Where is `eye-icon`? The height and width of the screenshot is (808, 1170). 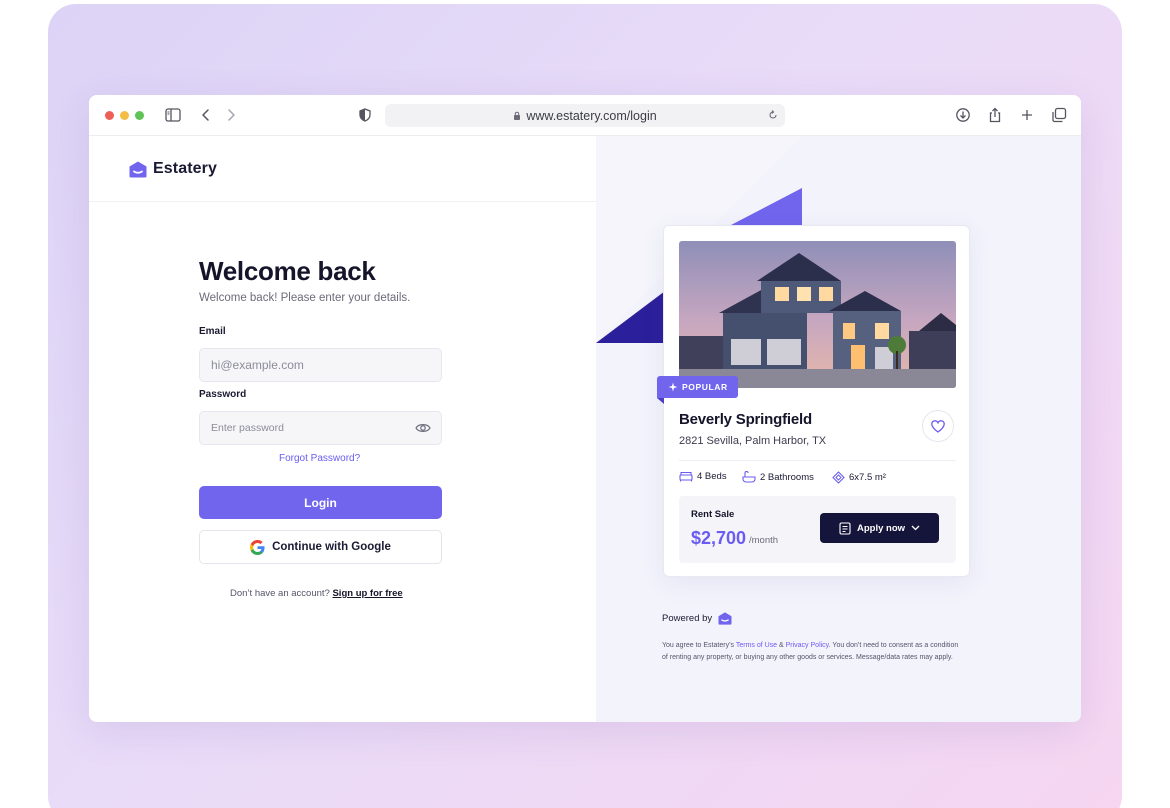 eye-icon is located at coordinates (423, 428).